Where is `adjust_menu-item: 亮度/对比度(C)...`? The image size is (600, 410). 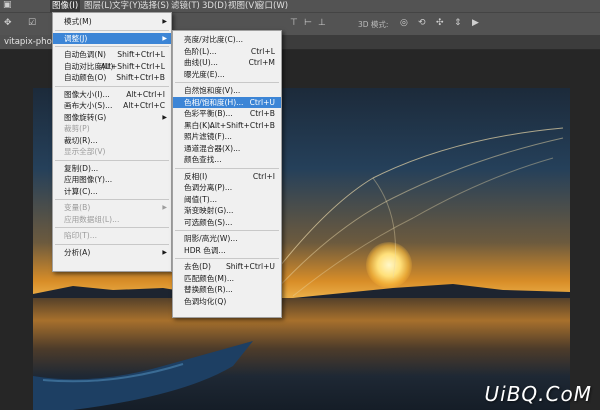
adjust_menu-item: 亮度/对比度(C)... is located at coordinates (227, 39).